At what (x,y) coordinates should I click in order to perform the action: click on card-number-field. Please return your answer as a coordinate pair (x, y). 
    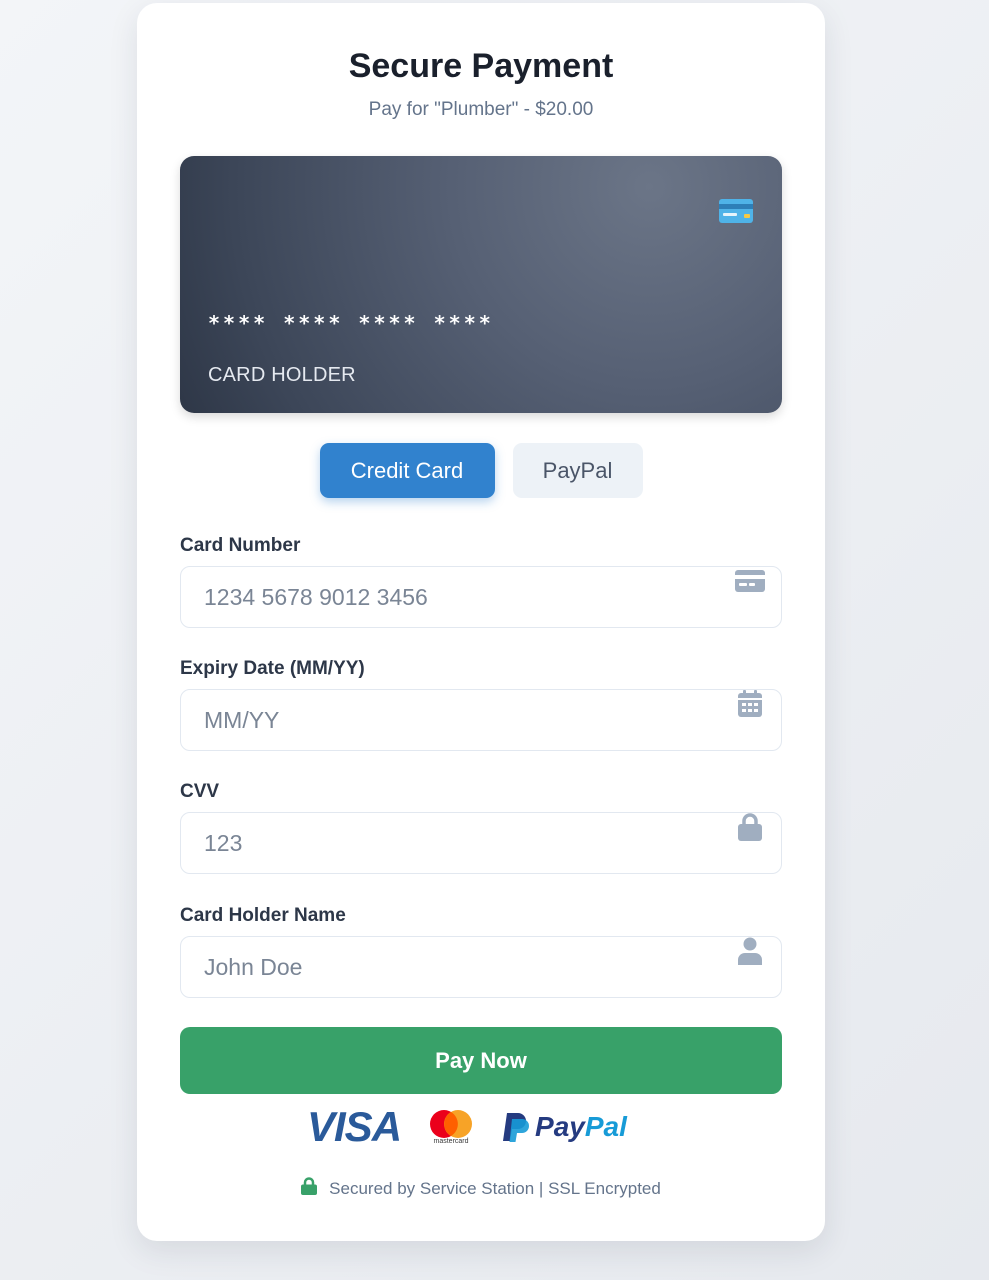
    Looking at the image, I should click on (481, 597).